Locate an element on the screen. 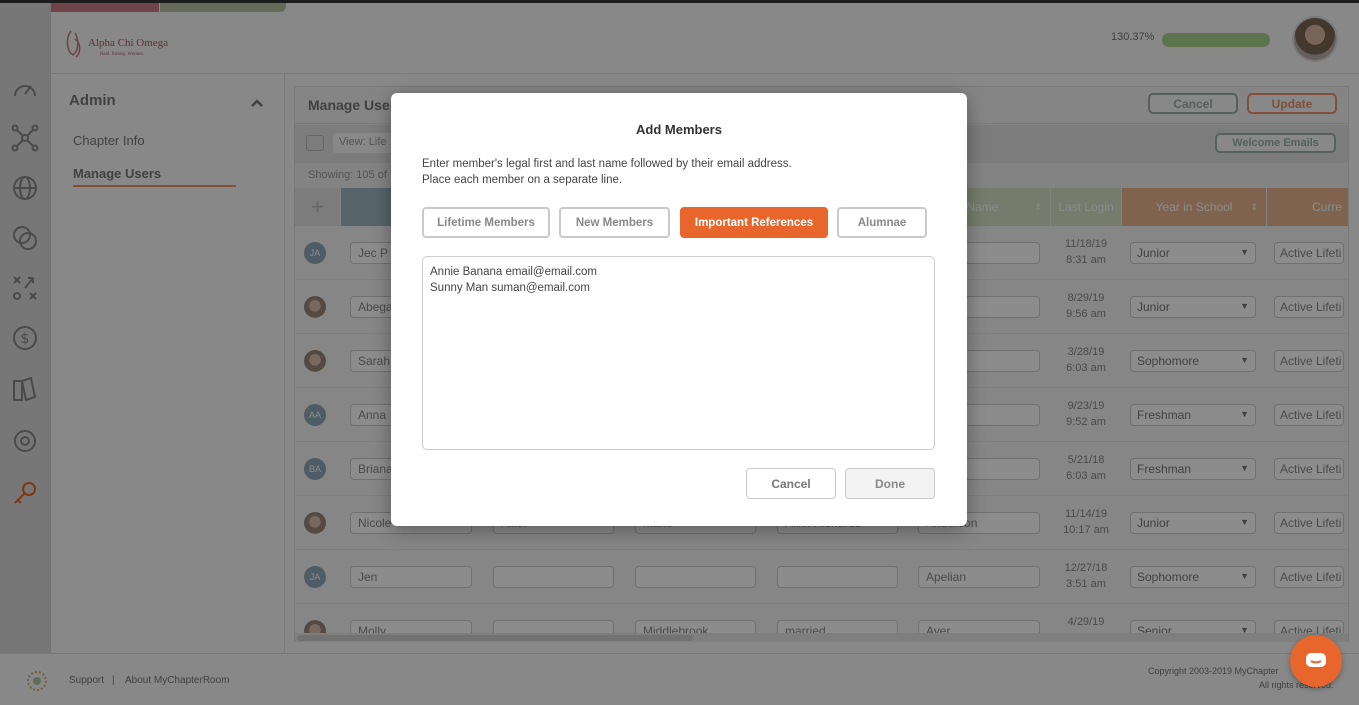  modal-title: Add Members is located at coordinates (679, 129).